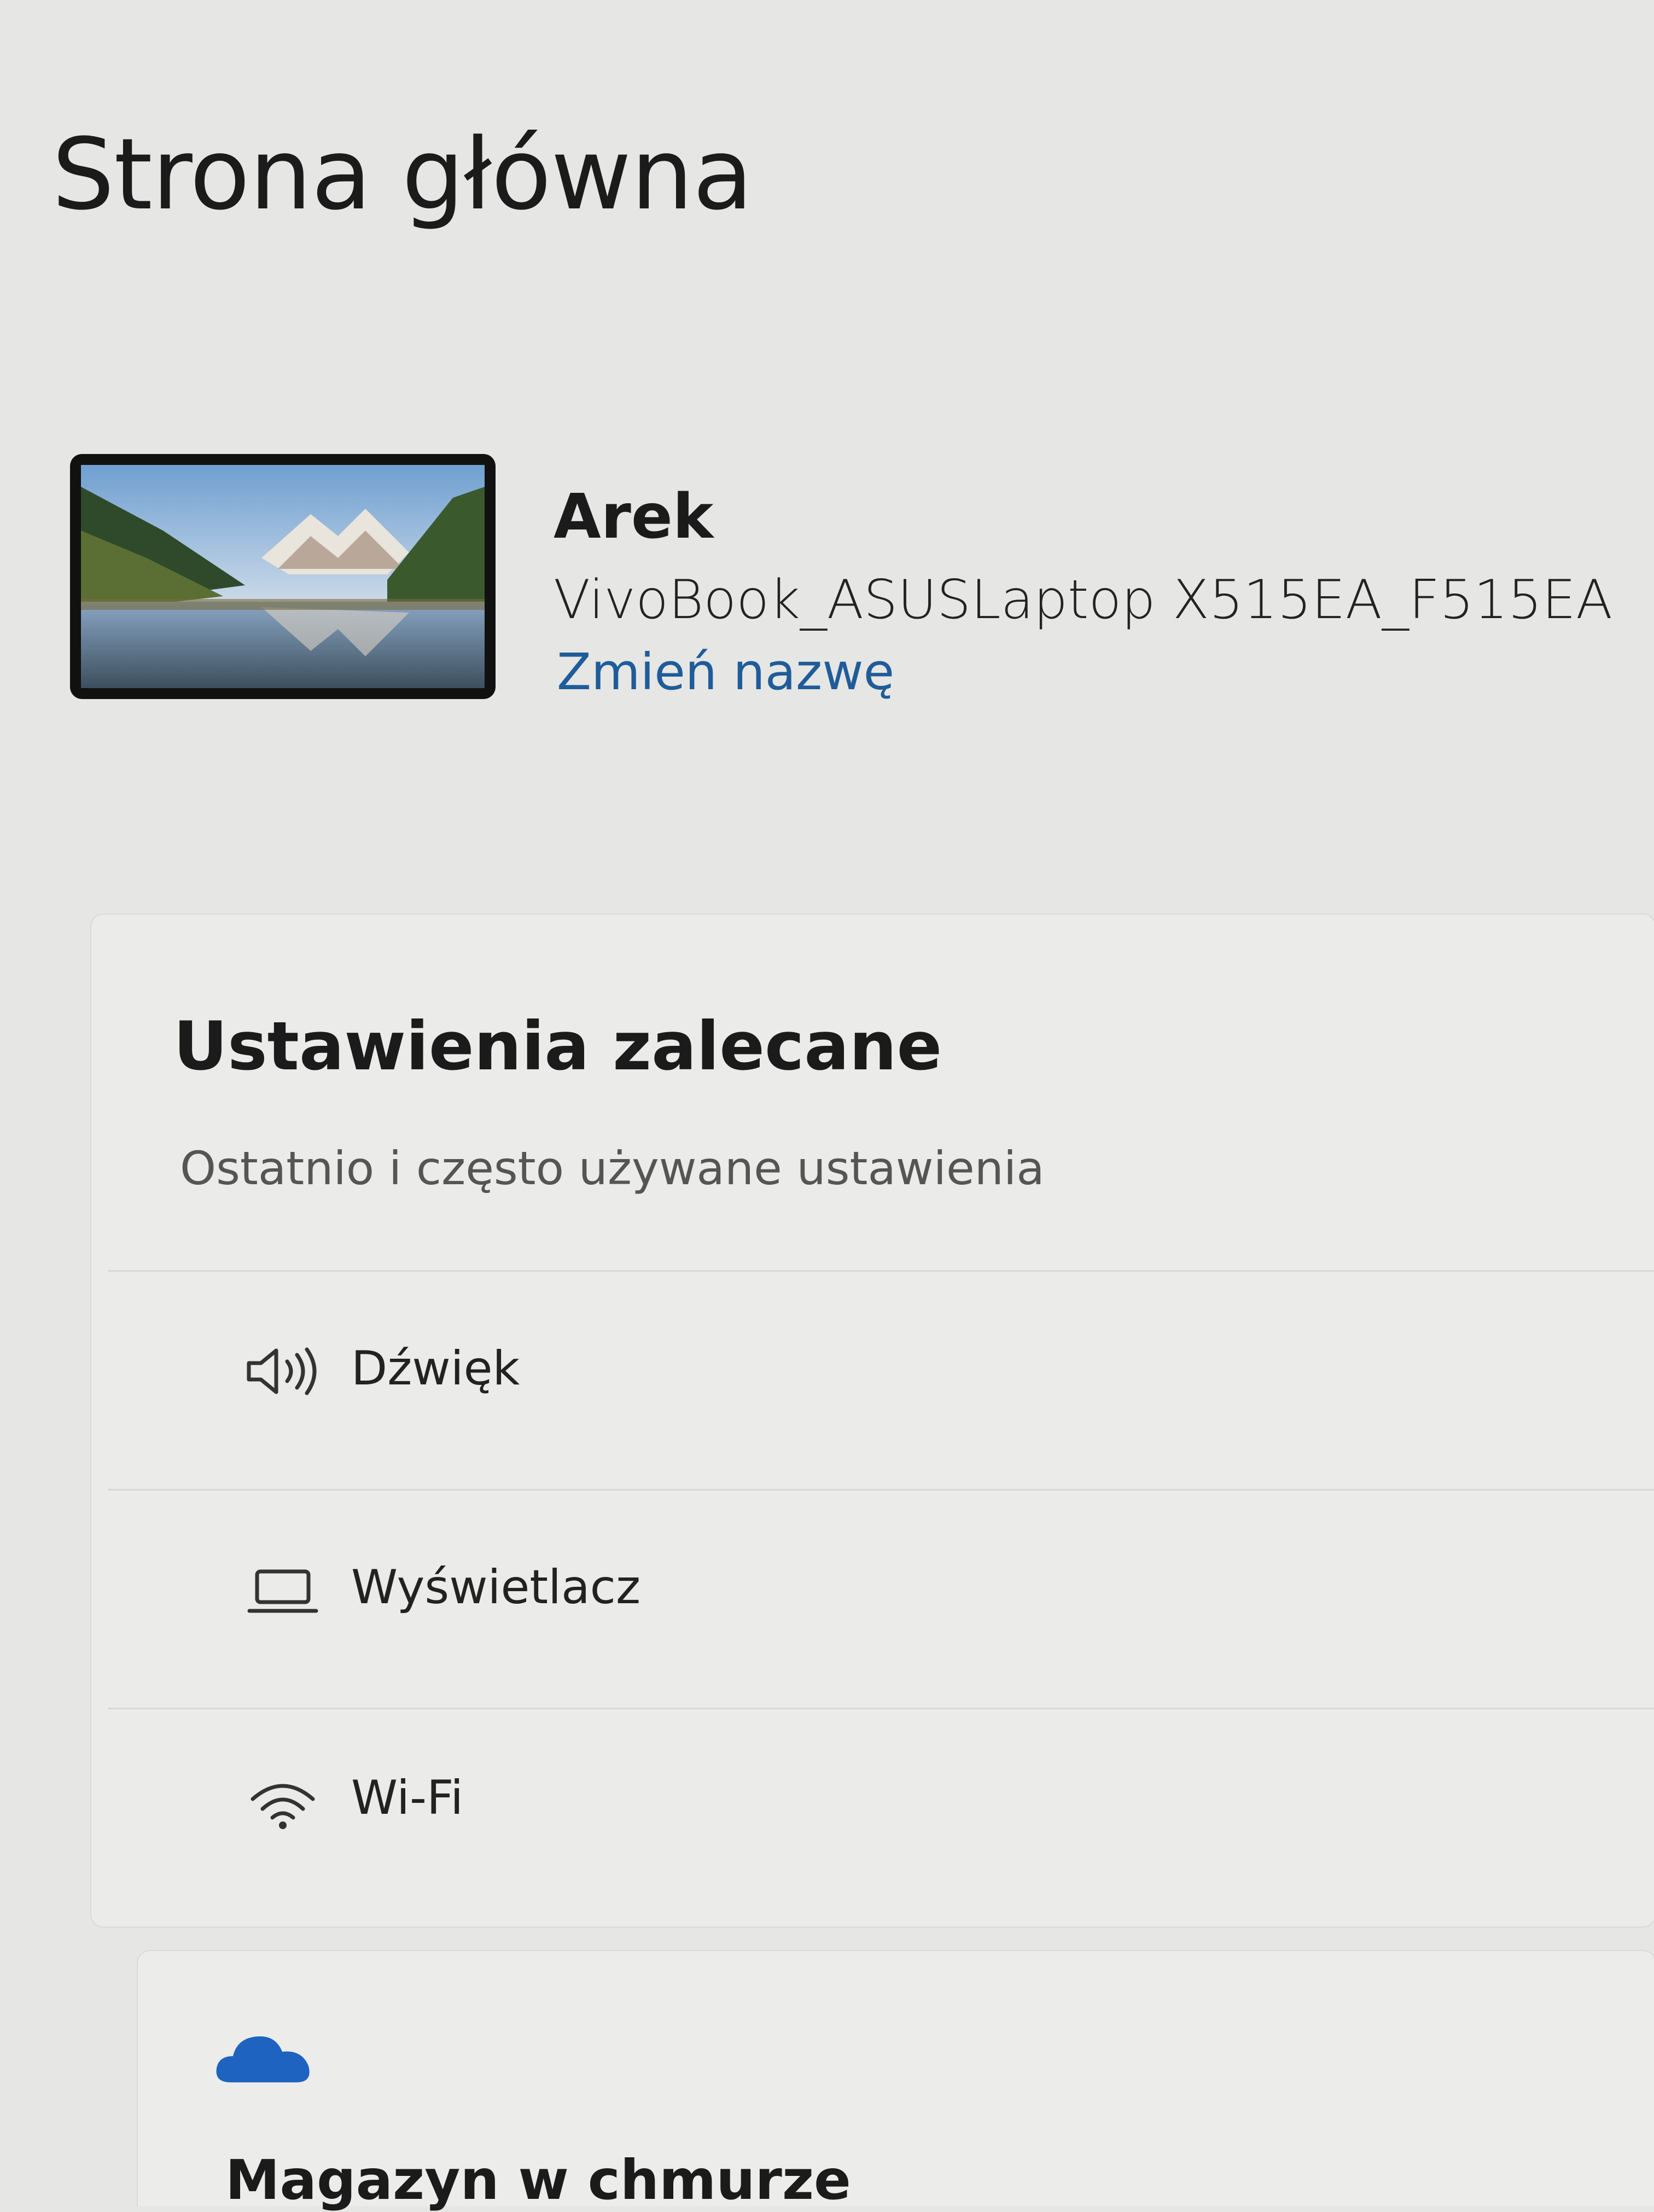 This screenshot has height=2212, width=1654. I want to click on cloud-storage-card: Magazyn w chmurze, so click(895, 2081).